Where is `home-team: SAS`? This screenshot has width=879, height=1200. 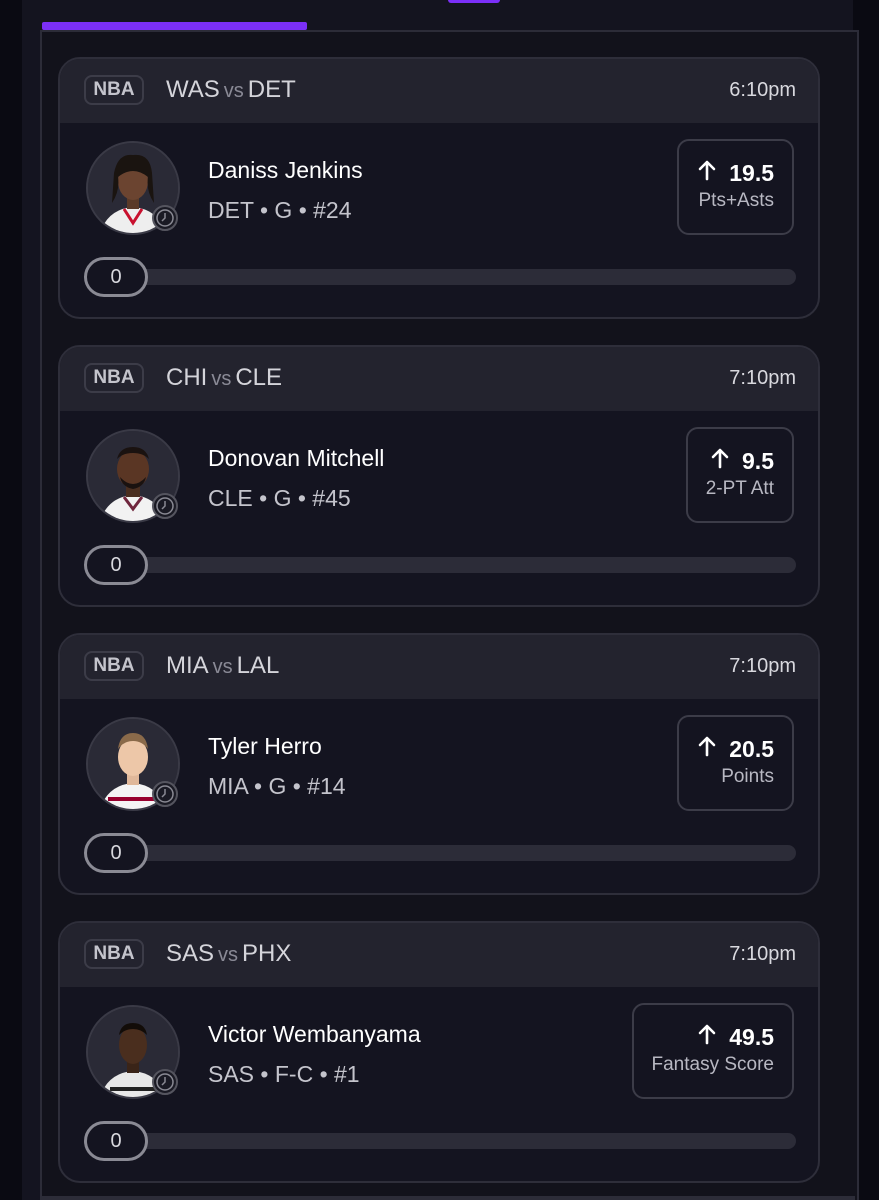 home-team: SAS is located at coordinates (190, 953).